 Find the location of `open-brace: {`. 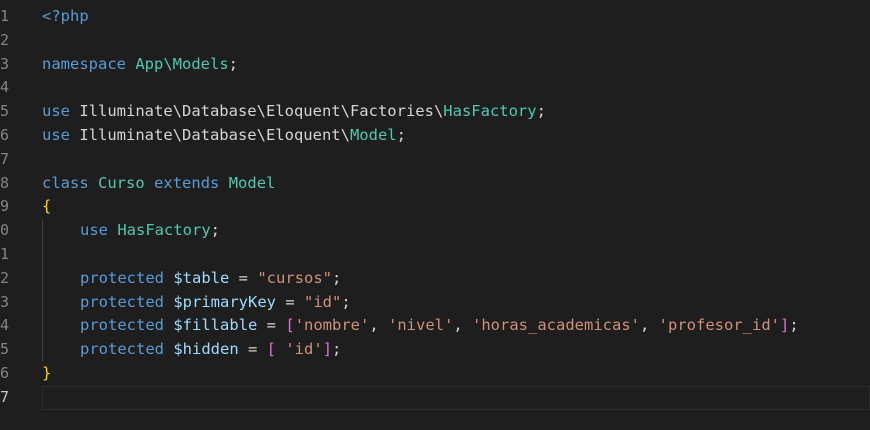

open-brace: { is located at coordinates (47, 206).